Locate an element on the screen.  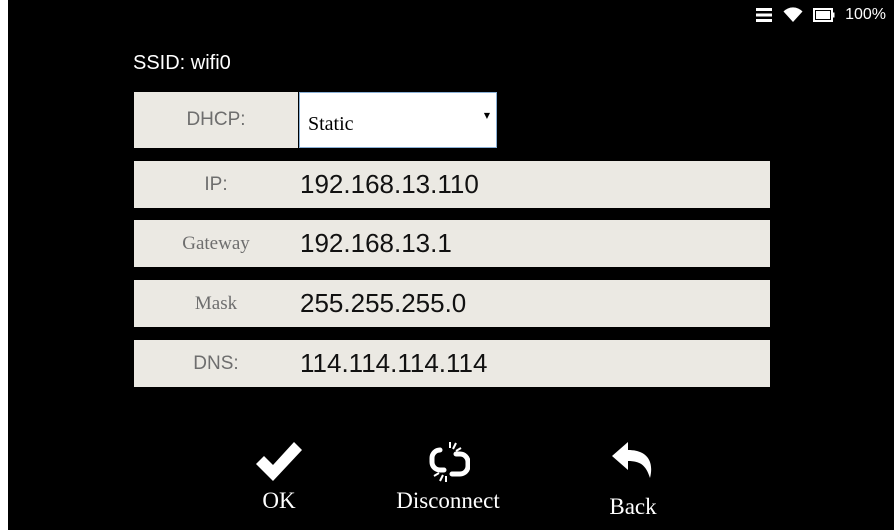
back-button: Back is located at coordinates (633, 480).